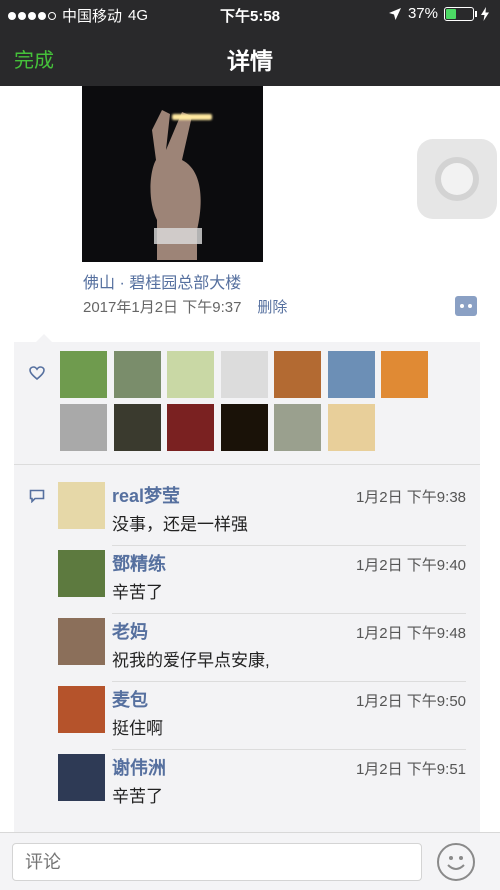 The image size is (500, 890). Describe the element at coordinates (439, 13) in the screenshot. I see `status-right: 37%` at that location.